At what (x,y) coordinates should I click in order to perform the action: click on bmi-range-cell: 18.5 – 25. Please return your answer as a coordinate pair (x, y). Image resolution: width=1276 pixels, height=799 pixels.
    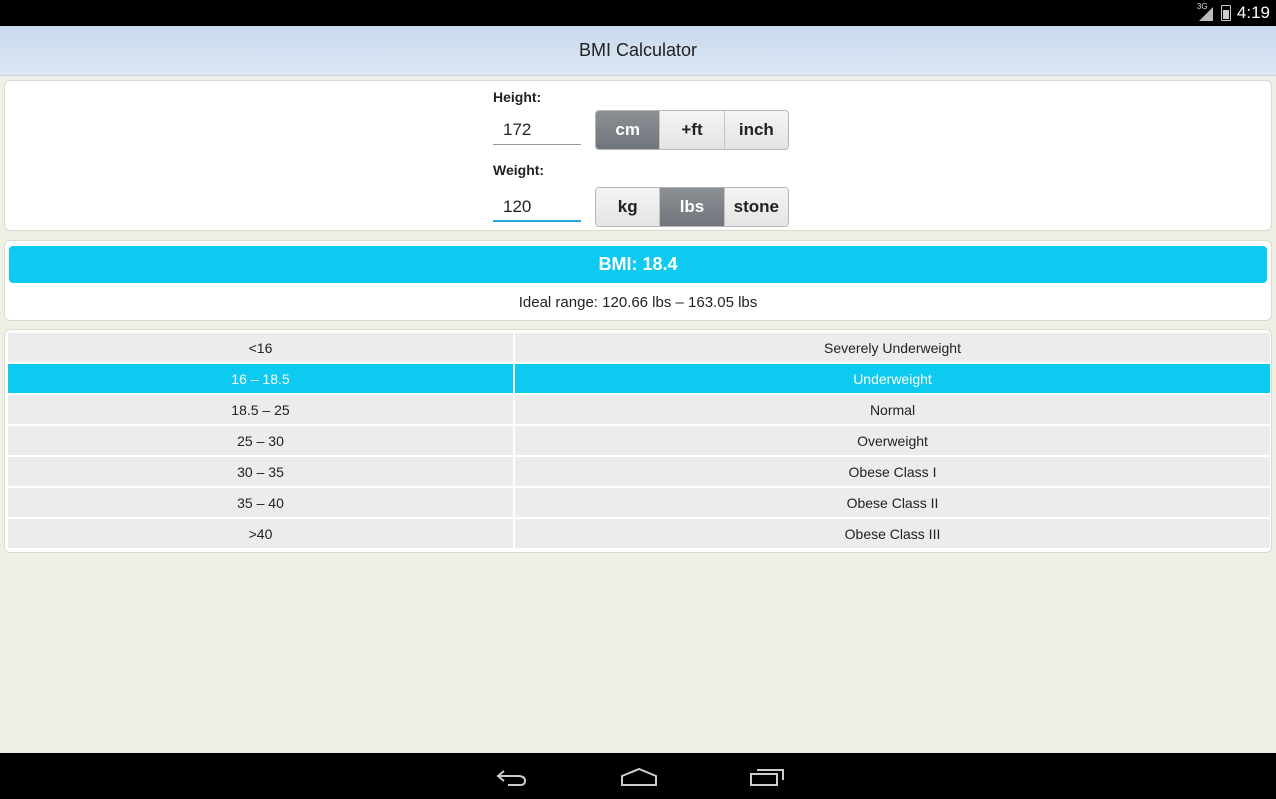
    Looking at the image, I should click on (260, 409).